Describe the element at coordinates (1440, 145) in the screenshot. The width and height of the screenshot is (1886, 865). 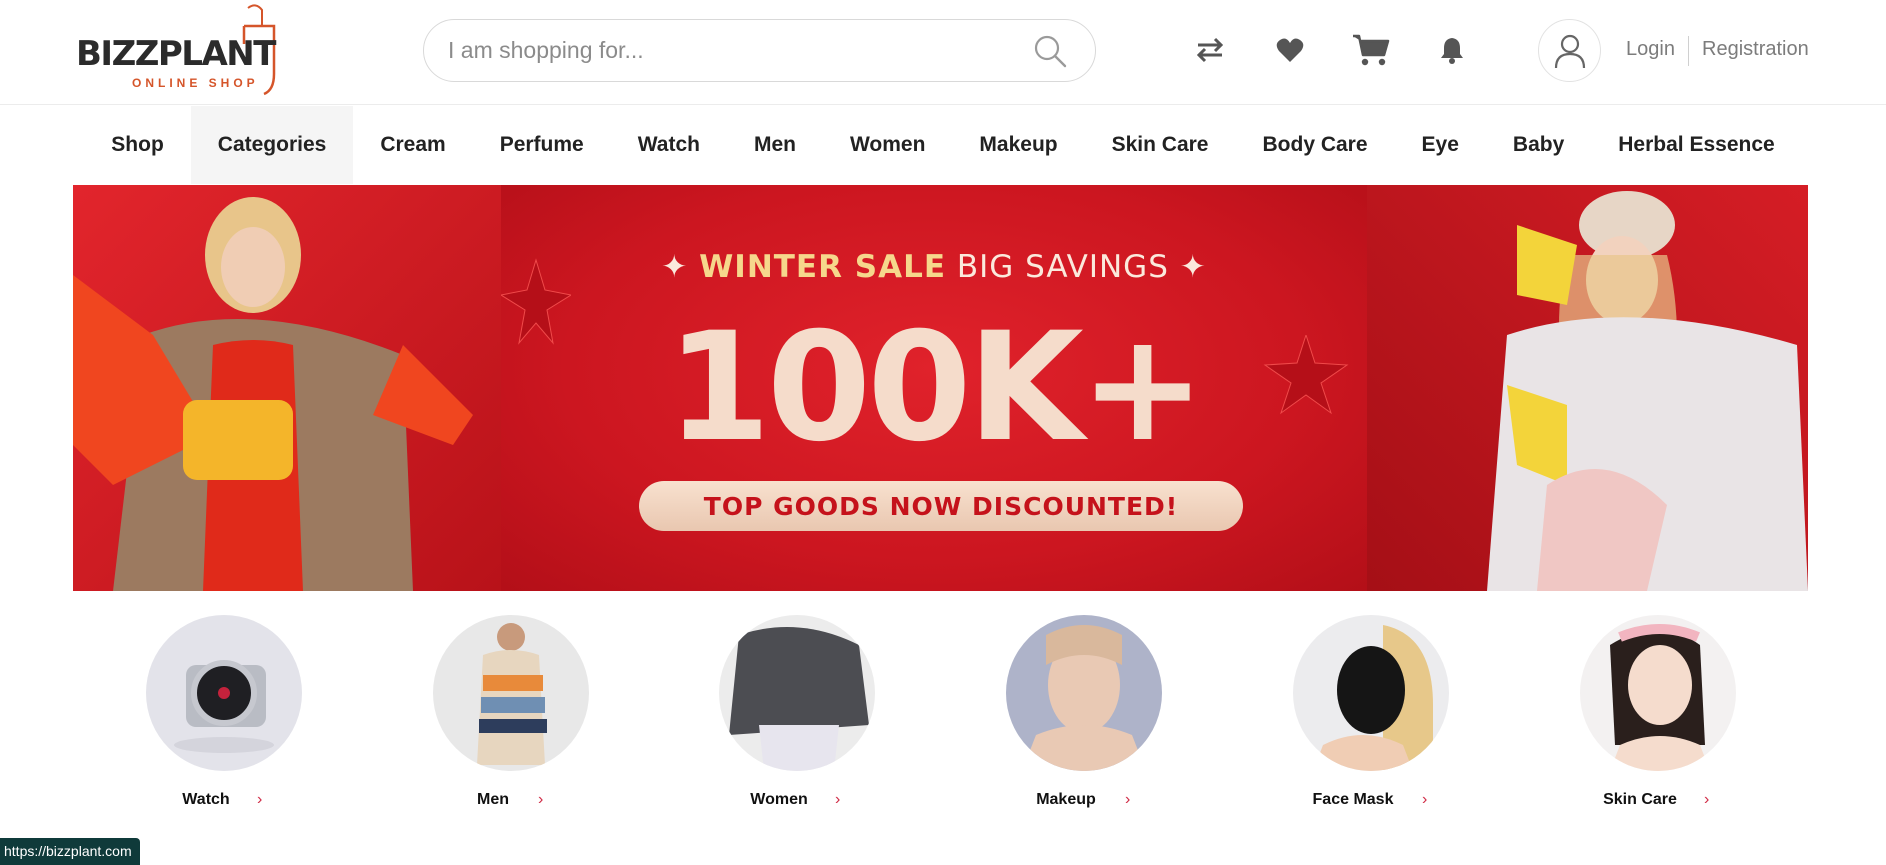
I see `nav-item-eye: Eye` at that location.